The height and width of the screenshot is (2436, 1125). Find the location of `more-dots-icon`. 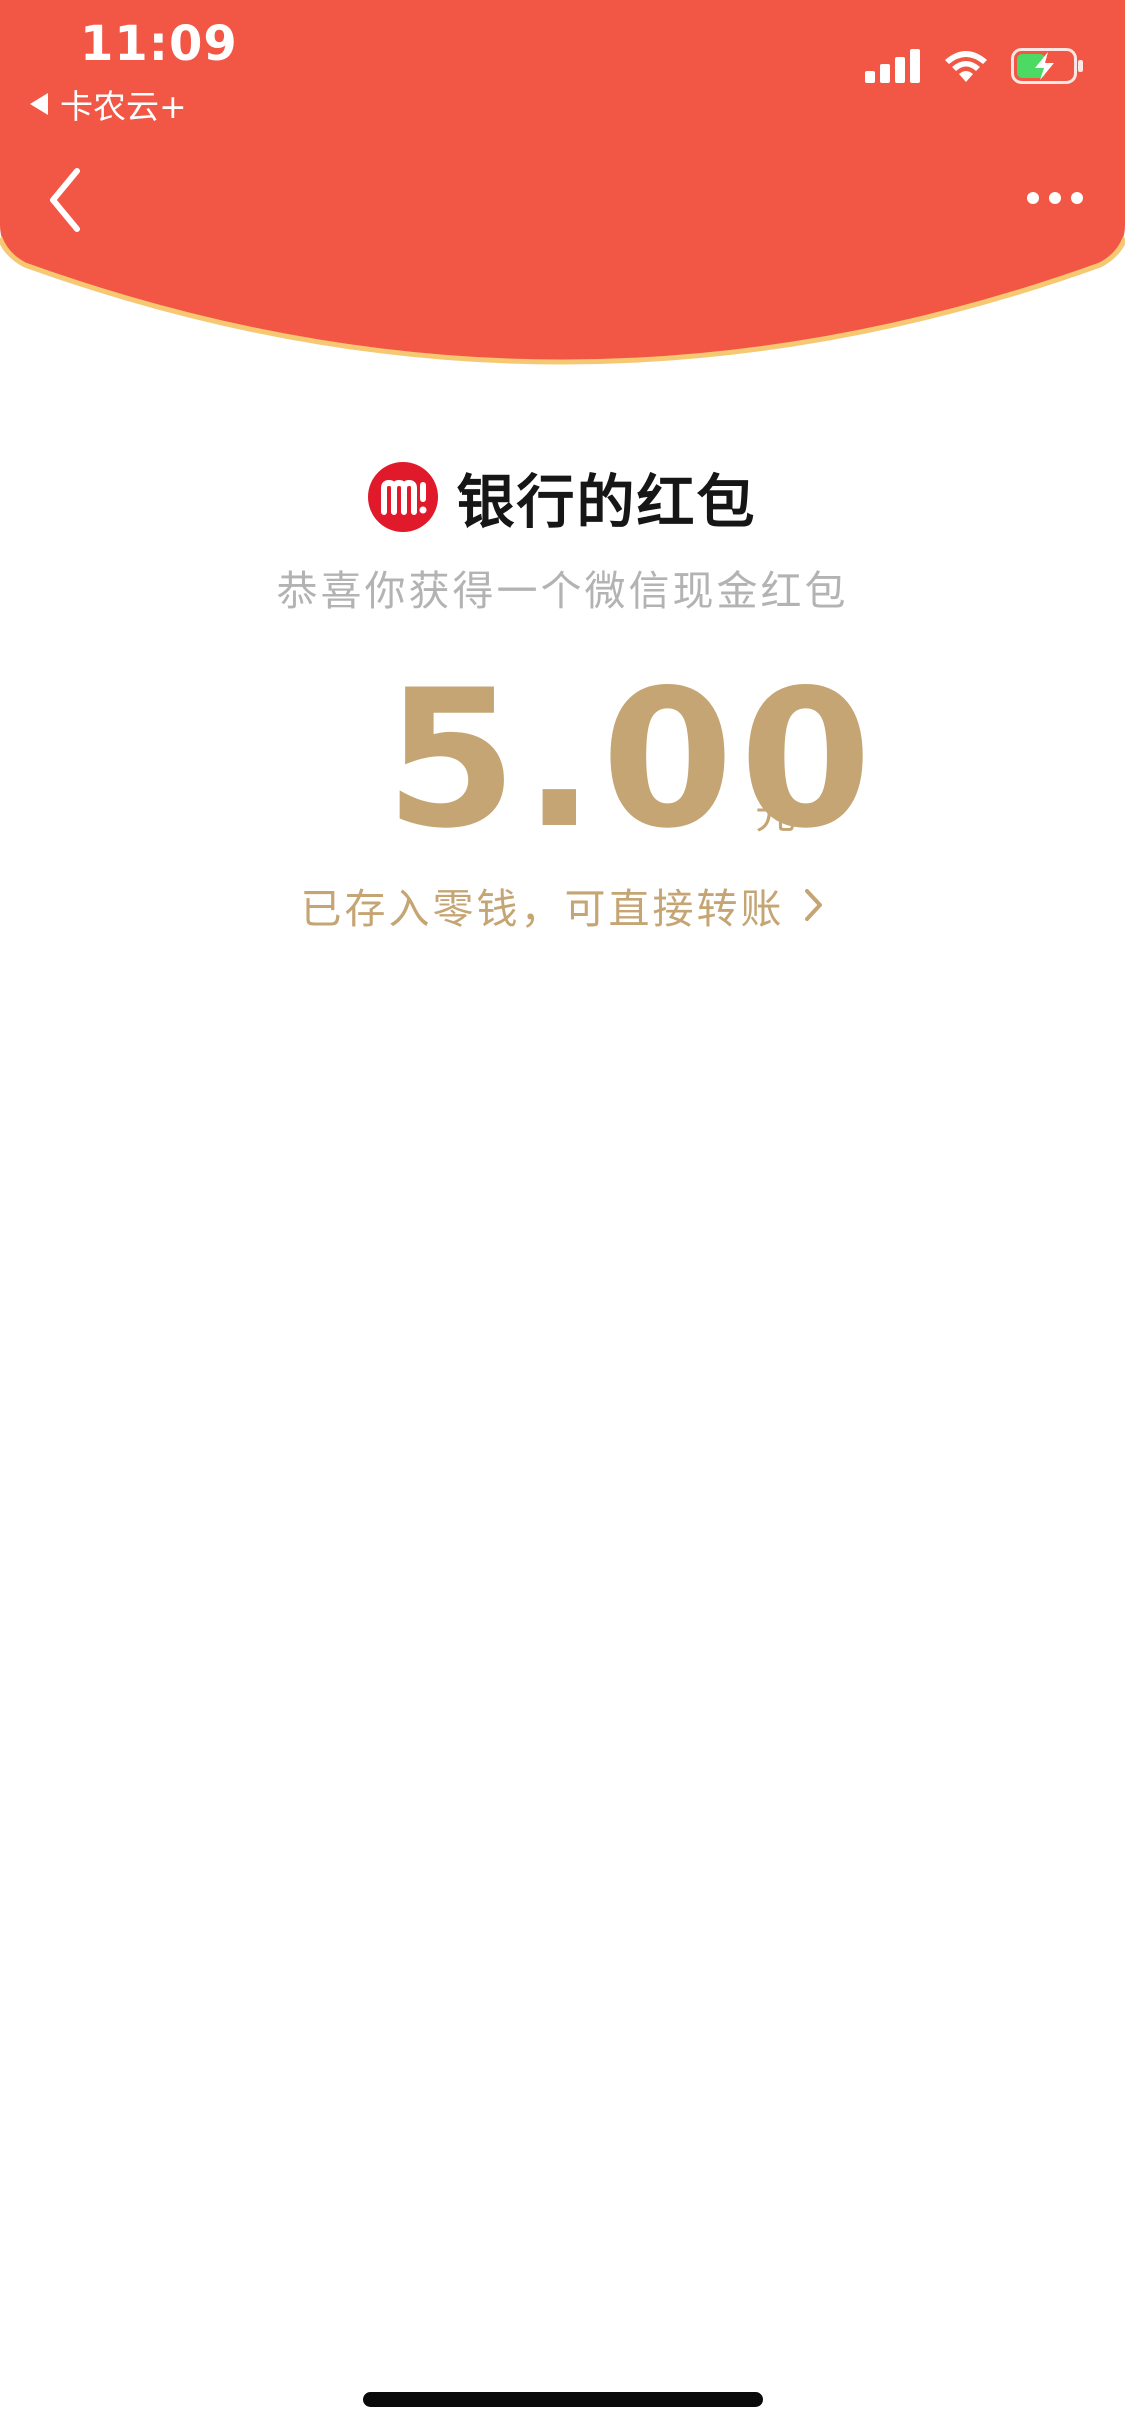

more-dots-icon is located at coordinates (1055, 198).